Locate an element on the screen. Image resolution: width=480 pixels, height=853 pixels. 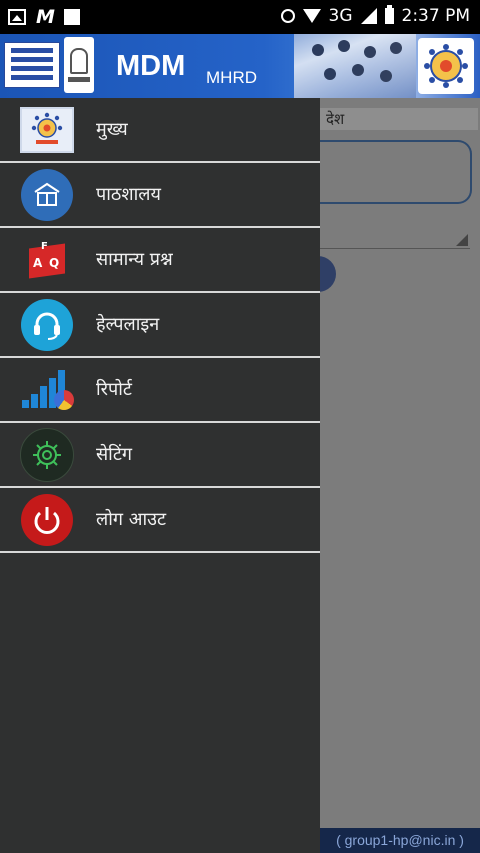
school-book-icon is located at coordinates (47, 195).